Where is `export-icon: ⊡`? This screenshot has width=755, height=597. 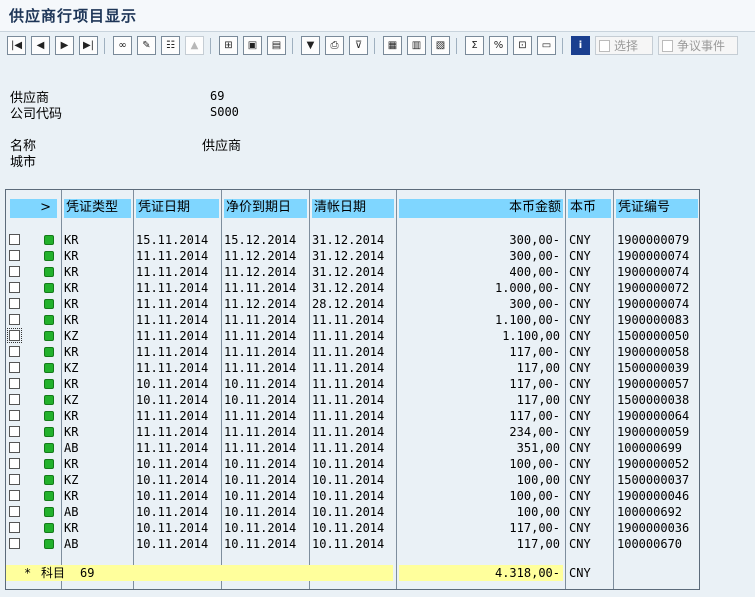
export-icon: ⊡ is located at coordinates (522, 45).